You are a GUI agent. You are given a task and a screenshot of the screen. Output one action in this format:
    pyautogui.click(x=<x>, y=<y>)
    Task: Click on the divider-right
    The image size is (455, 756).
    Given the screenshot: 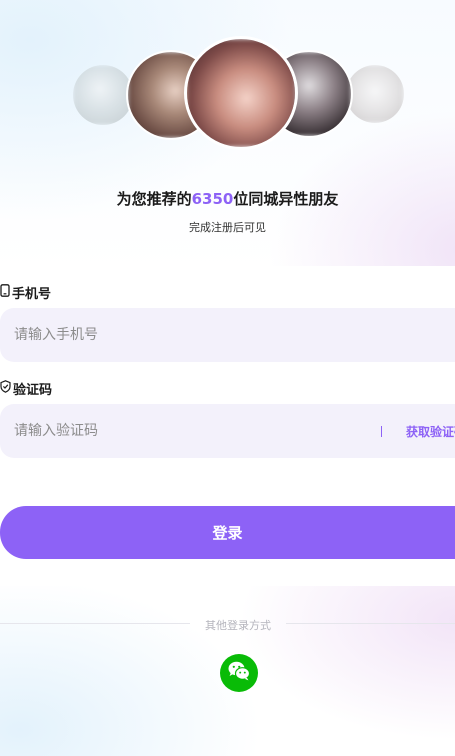 What is the action you would take?
    pyautogui.click(x=370, y=623)
    